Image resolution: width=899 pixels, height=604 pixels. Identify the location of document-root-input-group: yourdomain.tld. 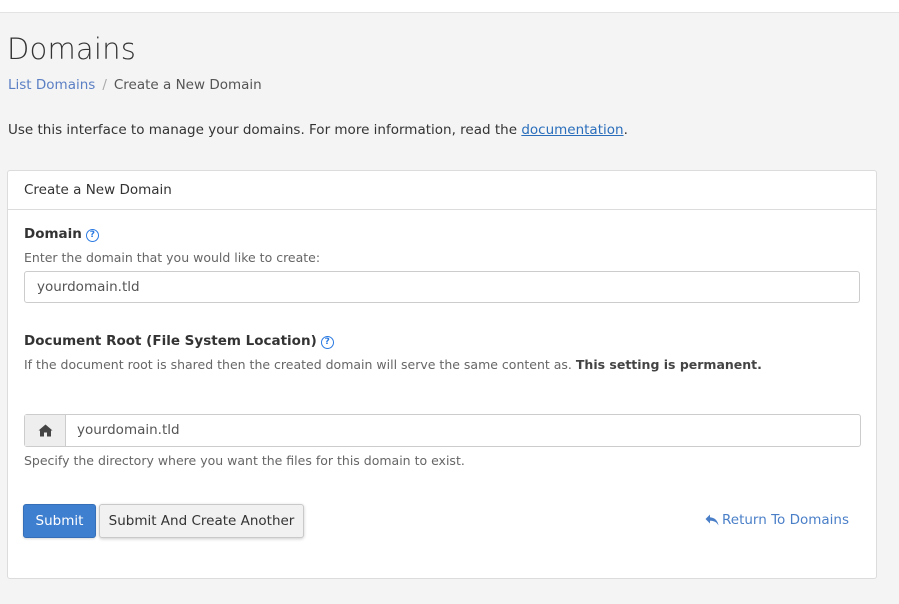
(442, 430).